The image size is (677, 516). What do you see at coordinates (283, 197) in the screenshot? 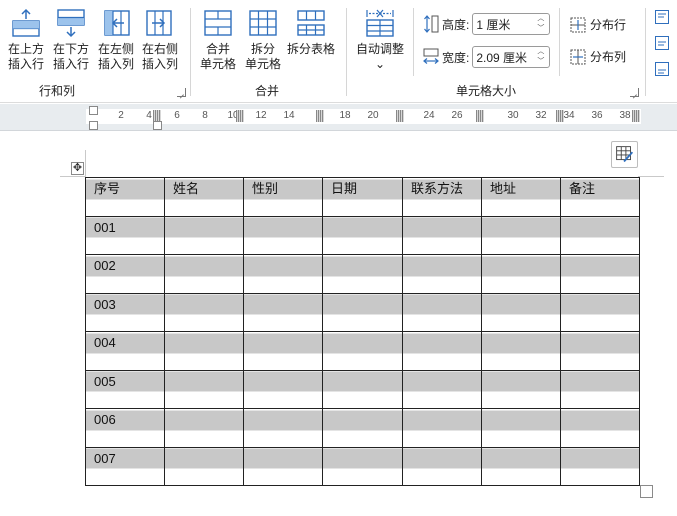
I see `table-header-cell: 性别` at bounding box center [283, 197].